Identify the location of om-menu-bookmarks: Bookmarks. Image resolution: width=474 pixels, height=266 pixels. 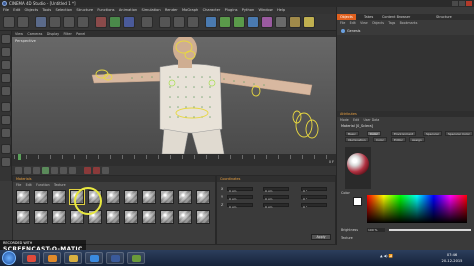
(409, 23).